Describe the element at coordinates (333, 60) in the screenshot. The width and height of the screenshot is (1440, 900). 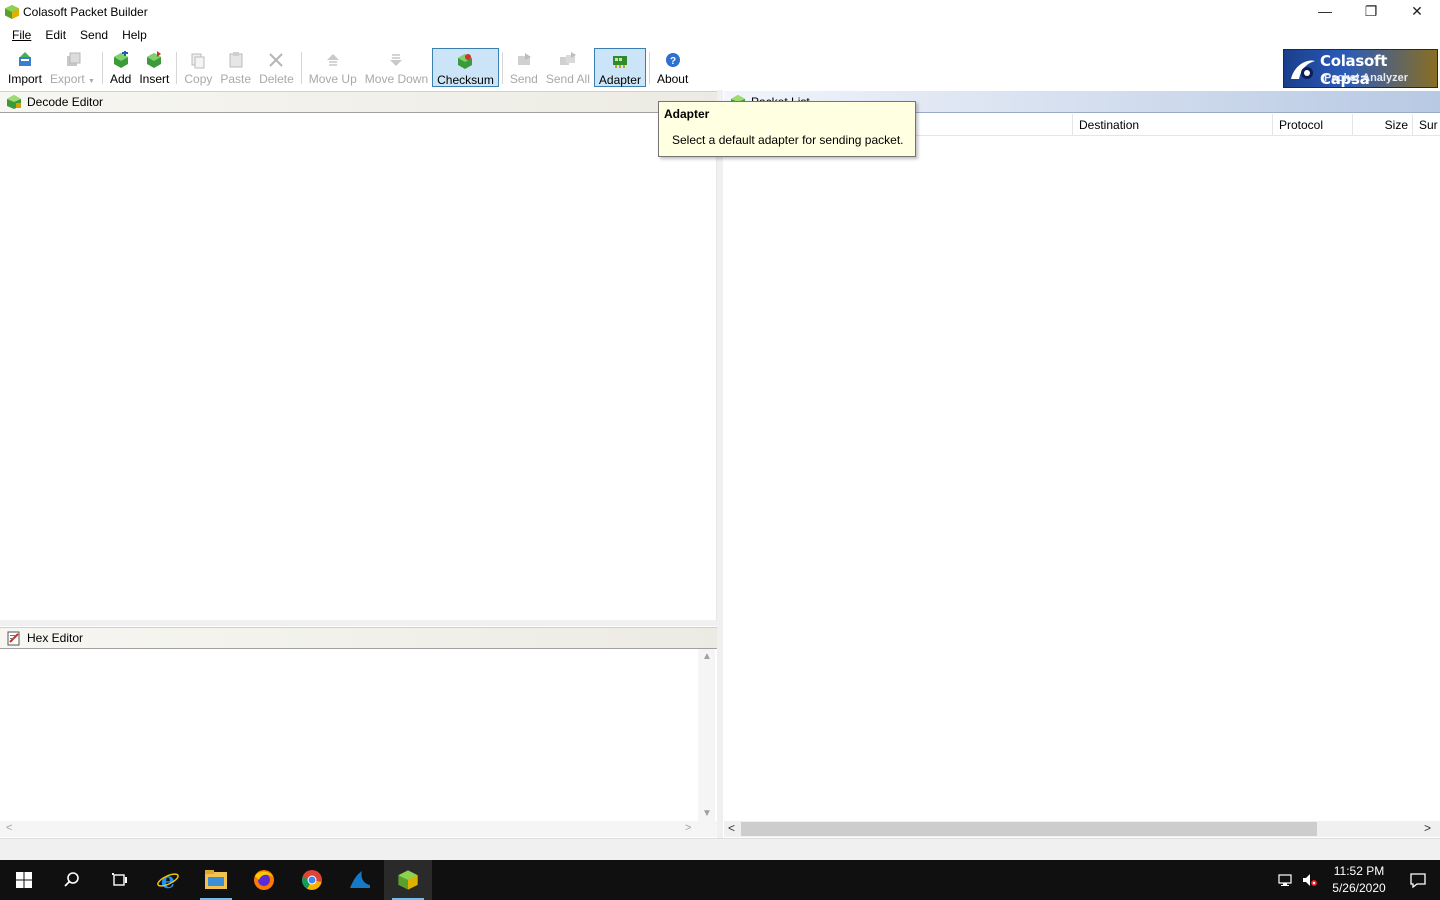
I see `arrow-up-icon` at that location.